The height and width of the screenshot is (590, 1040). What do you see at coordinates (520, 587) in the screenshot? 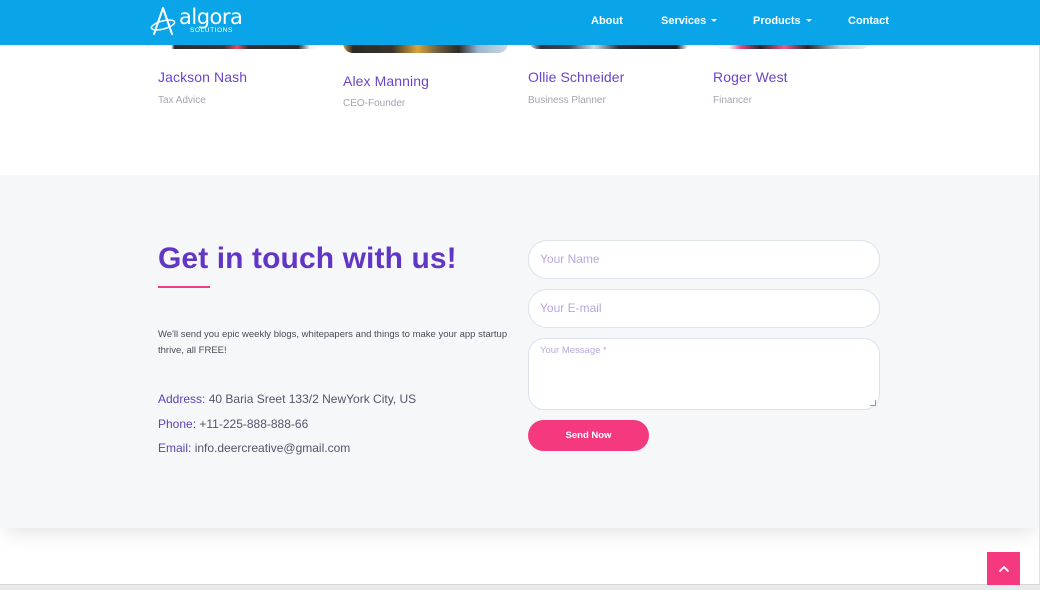
I see `footer-divider` at bounding box center [520, 587].